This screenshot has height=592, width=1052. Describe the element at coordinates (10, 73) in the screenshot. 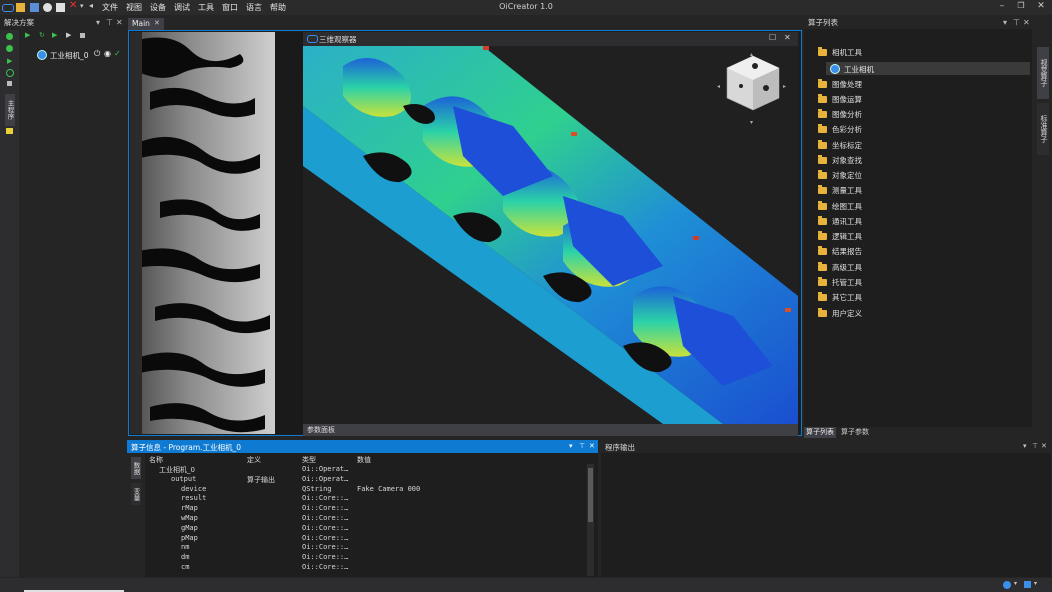

I see `loop-icon` at that location.